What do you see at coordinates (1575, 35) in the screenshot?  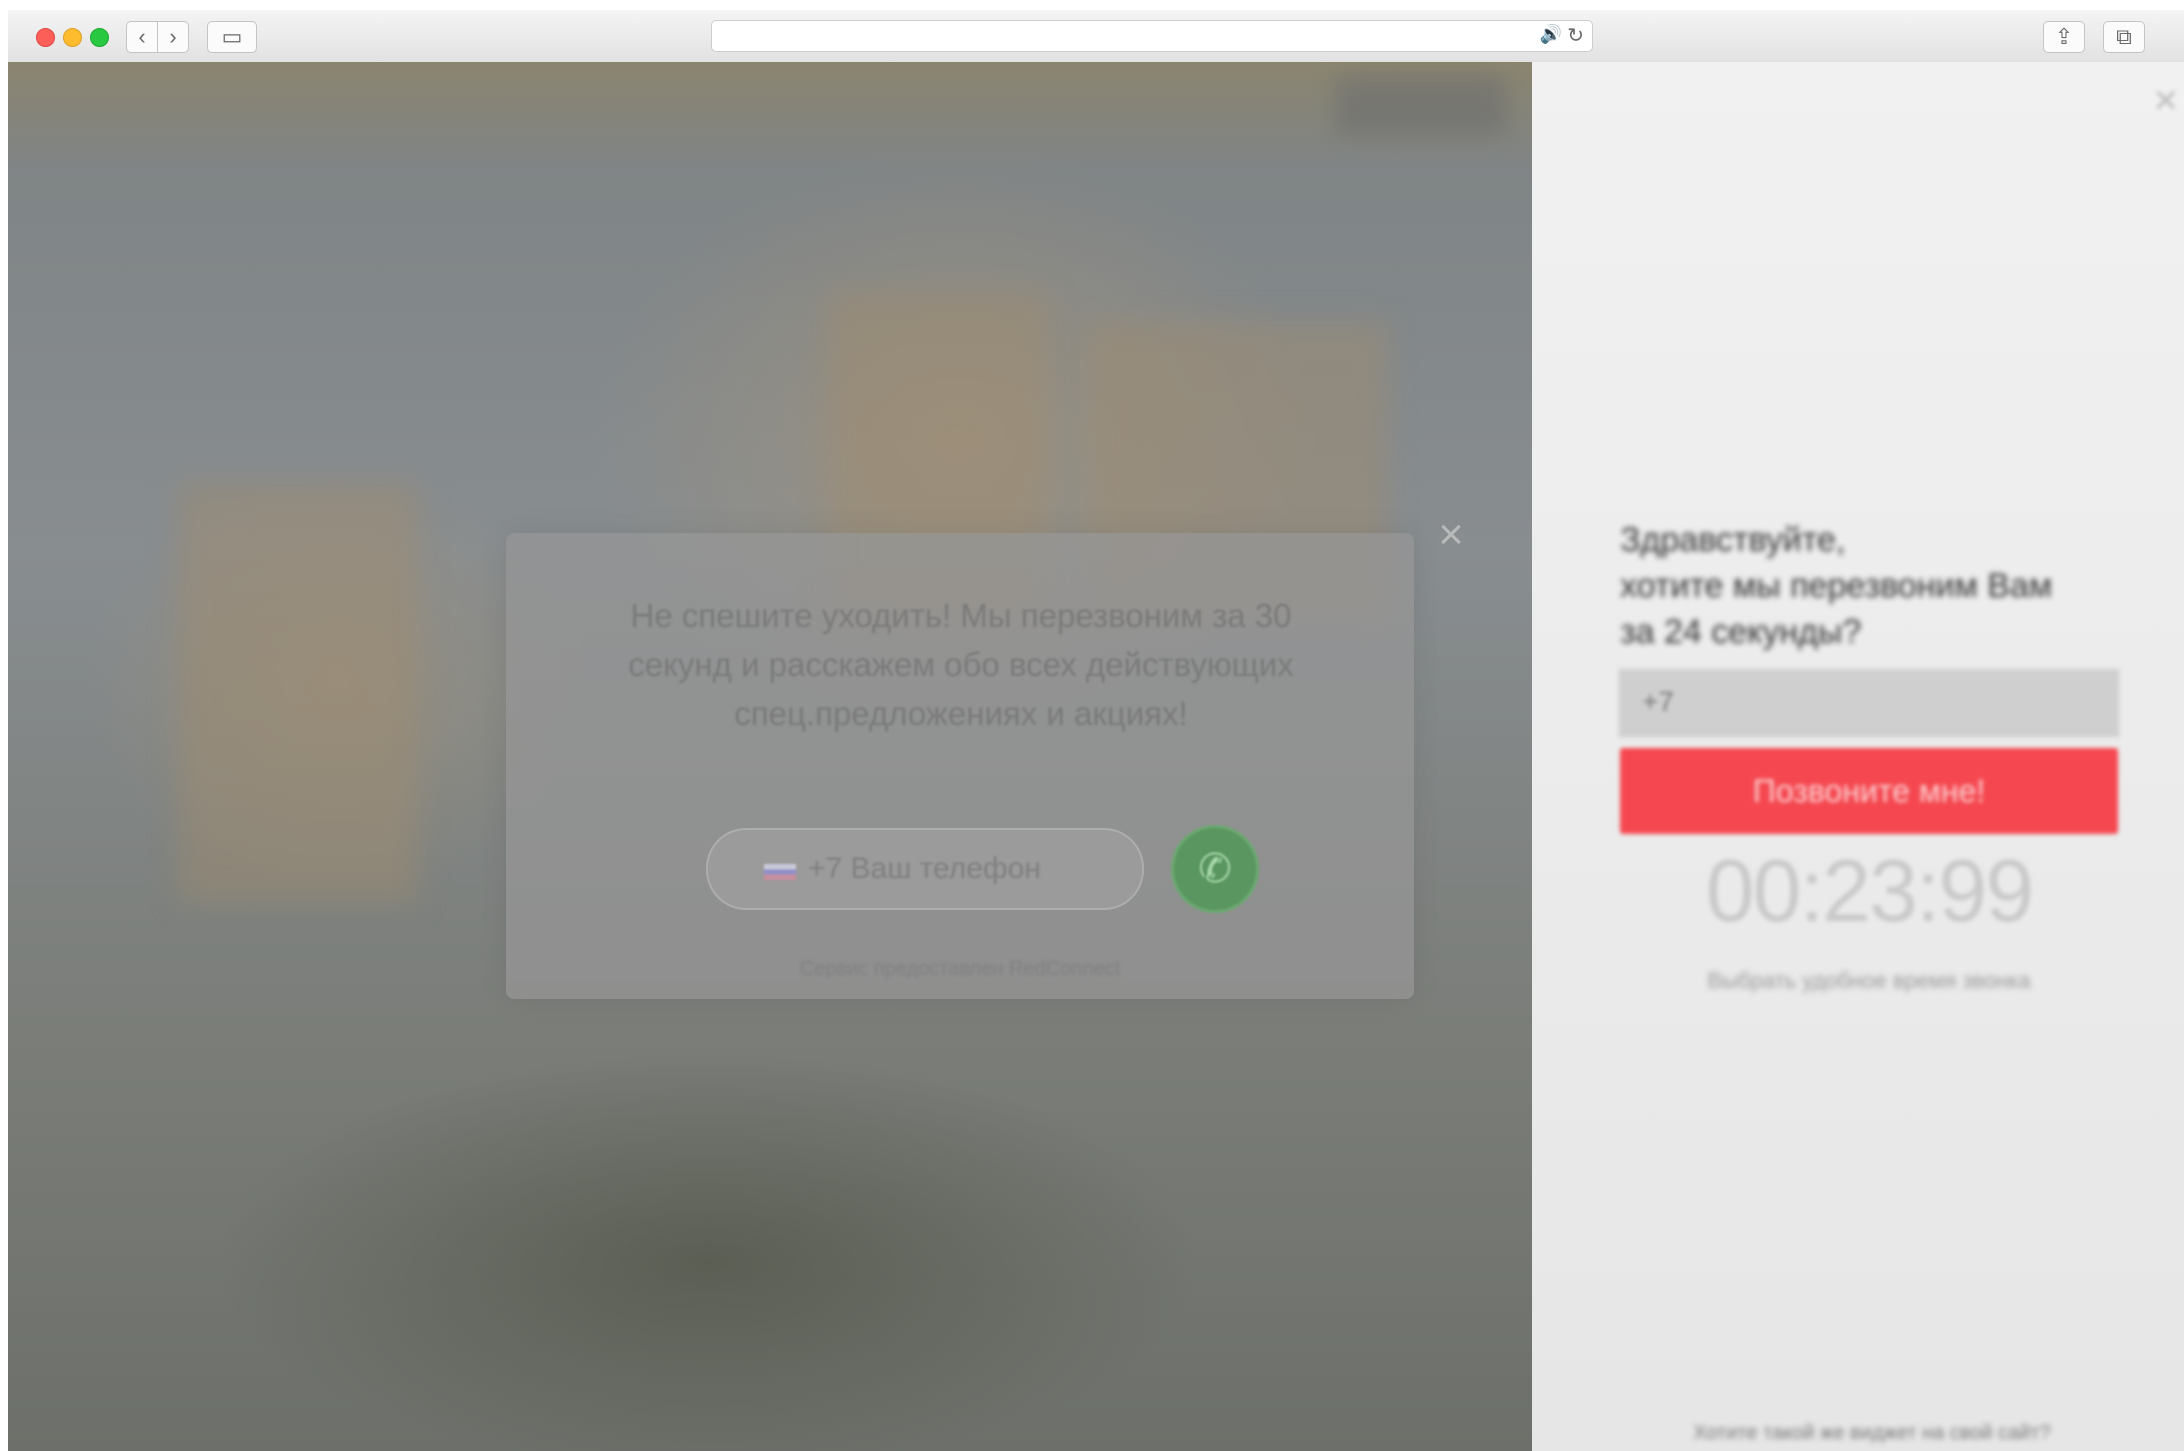 I see `reload-icon: ↻` at bounding box center [1575, 35].